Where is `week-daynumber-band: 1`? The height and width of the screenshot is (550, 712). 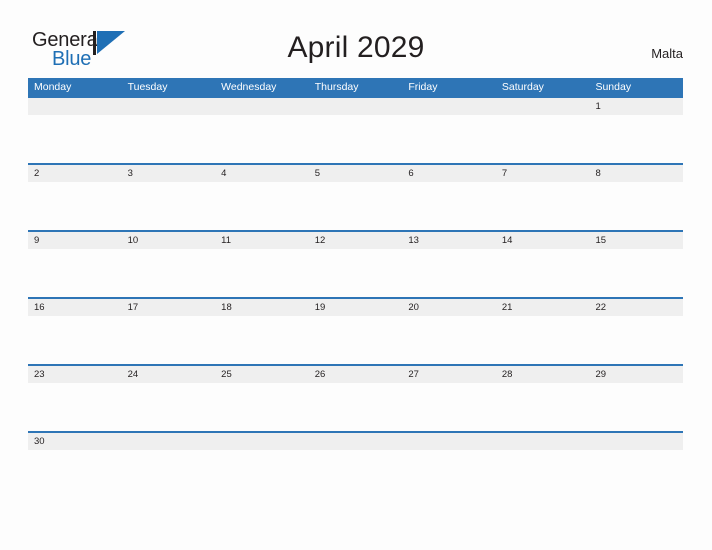
week-daynumber-band: 1 is located at coordinates (355, 106).